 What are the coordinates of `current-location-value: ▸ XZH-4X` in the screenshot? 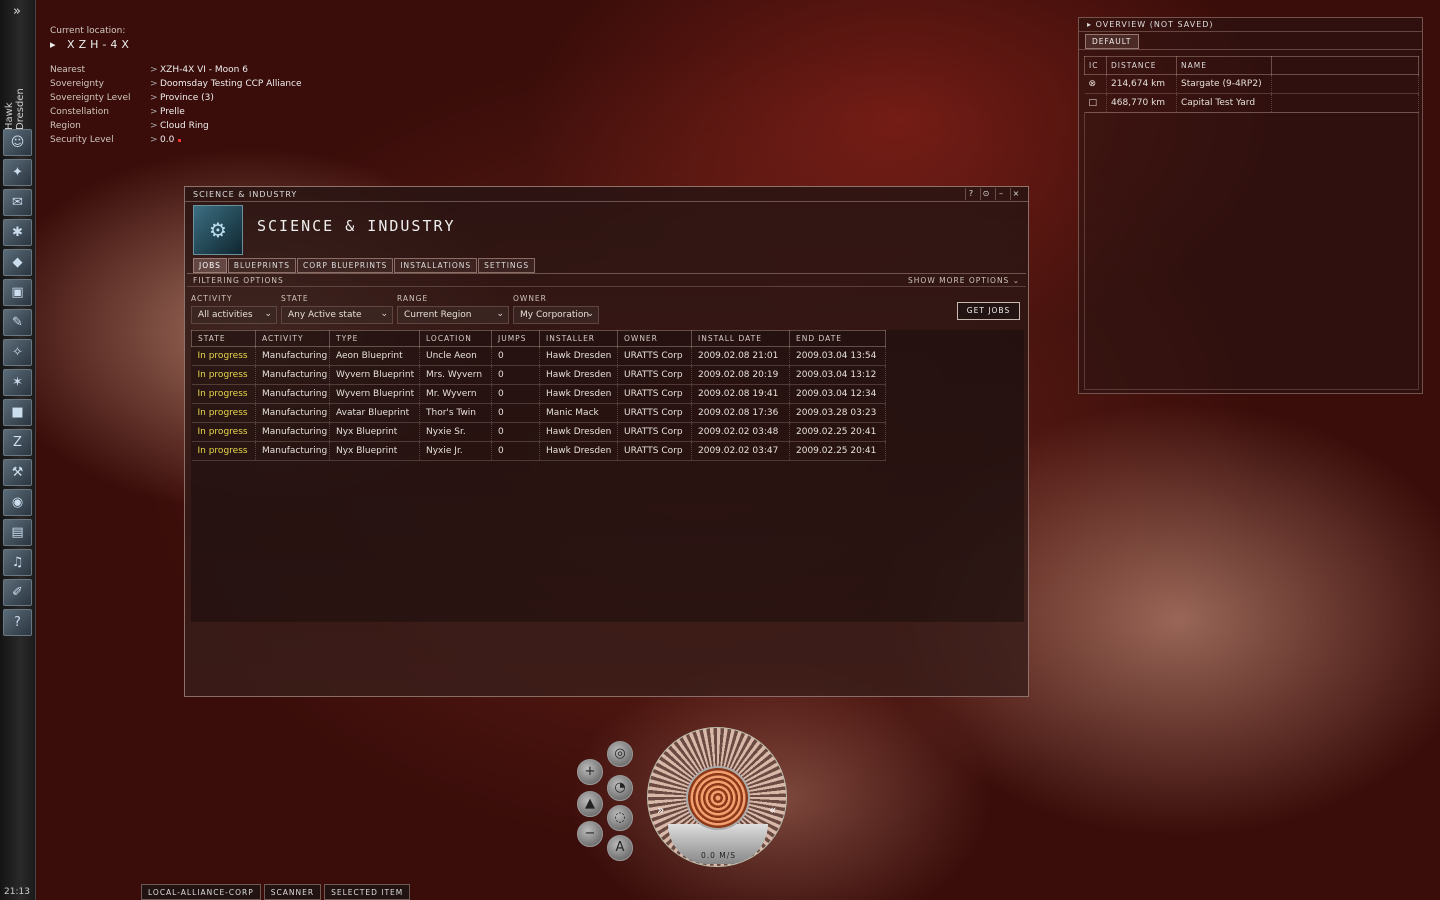 It's located at (176, 44).